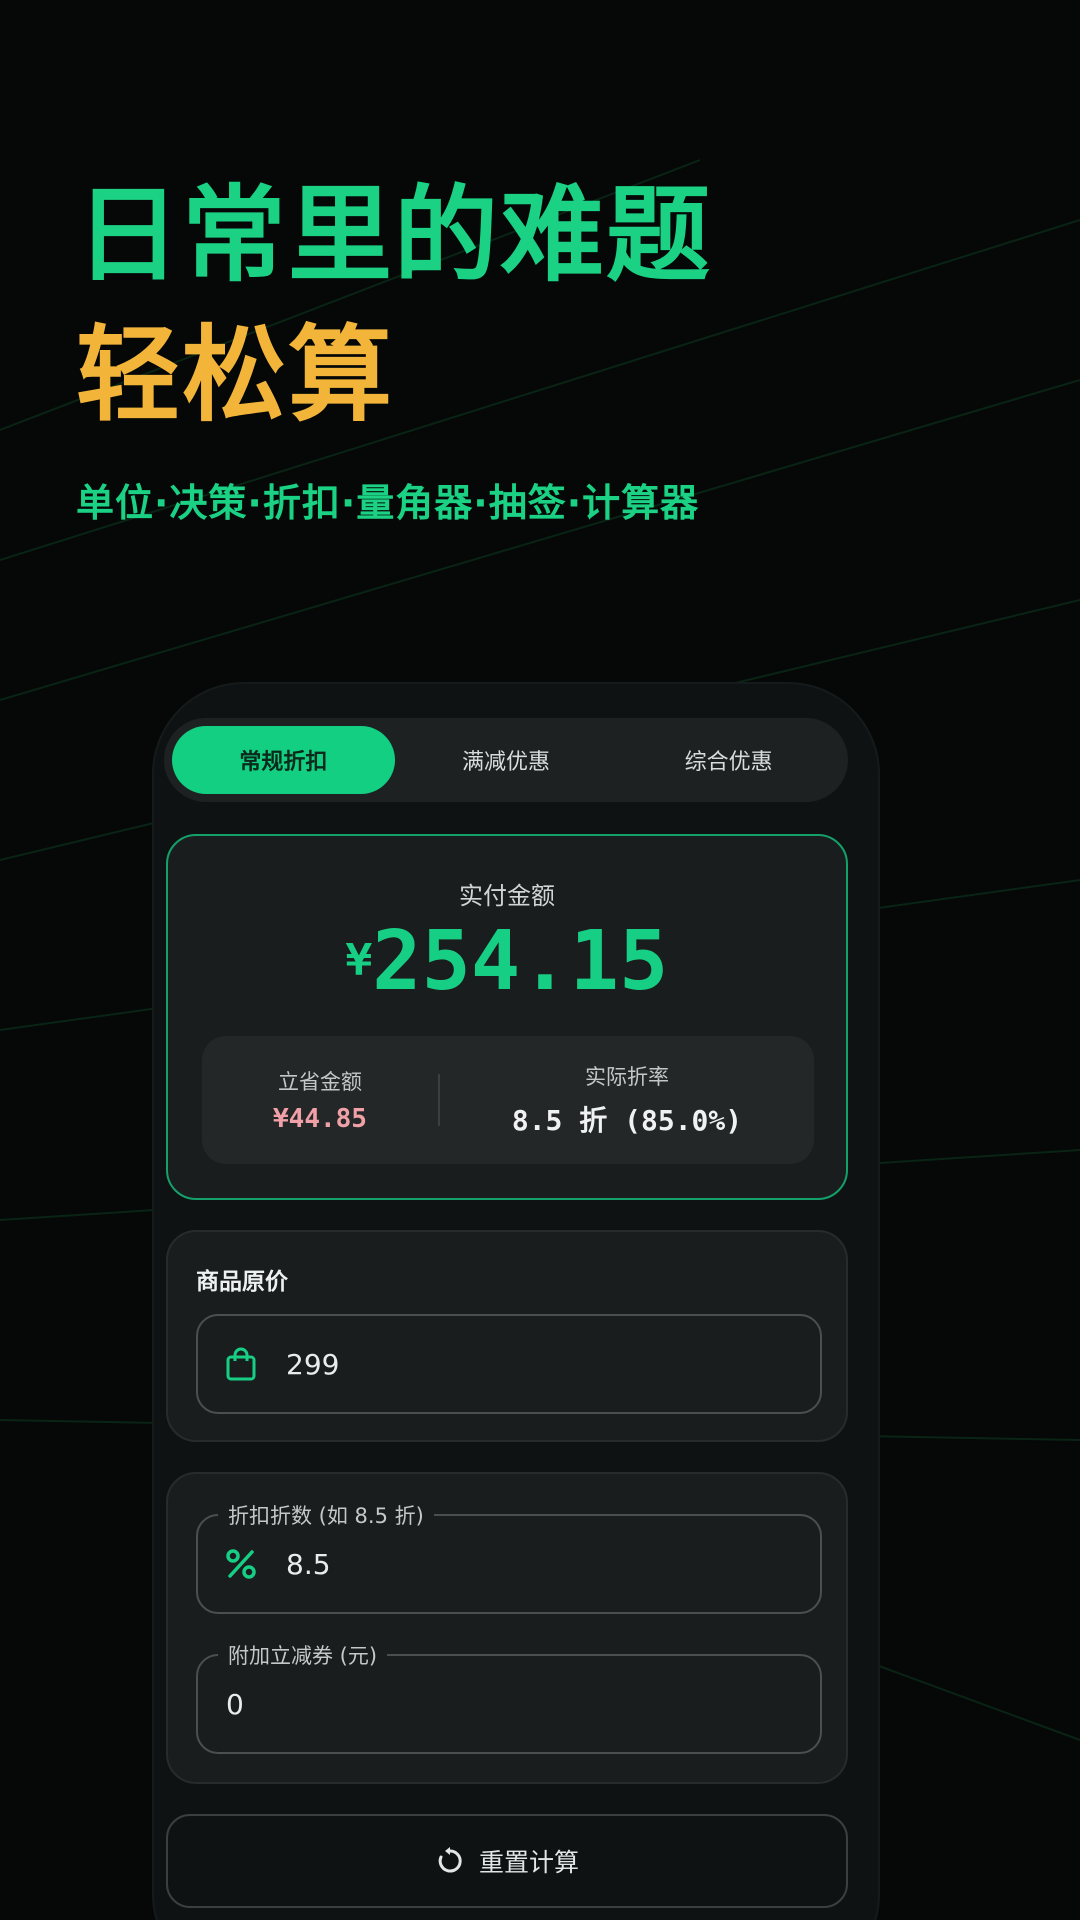 The image size is (1080, 1920). I want to click on payable-amount: ¥254.15, so click(507, 961).